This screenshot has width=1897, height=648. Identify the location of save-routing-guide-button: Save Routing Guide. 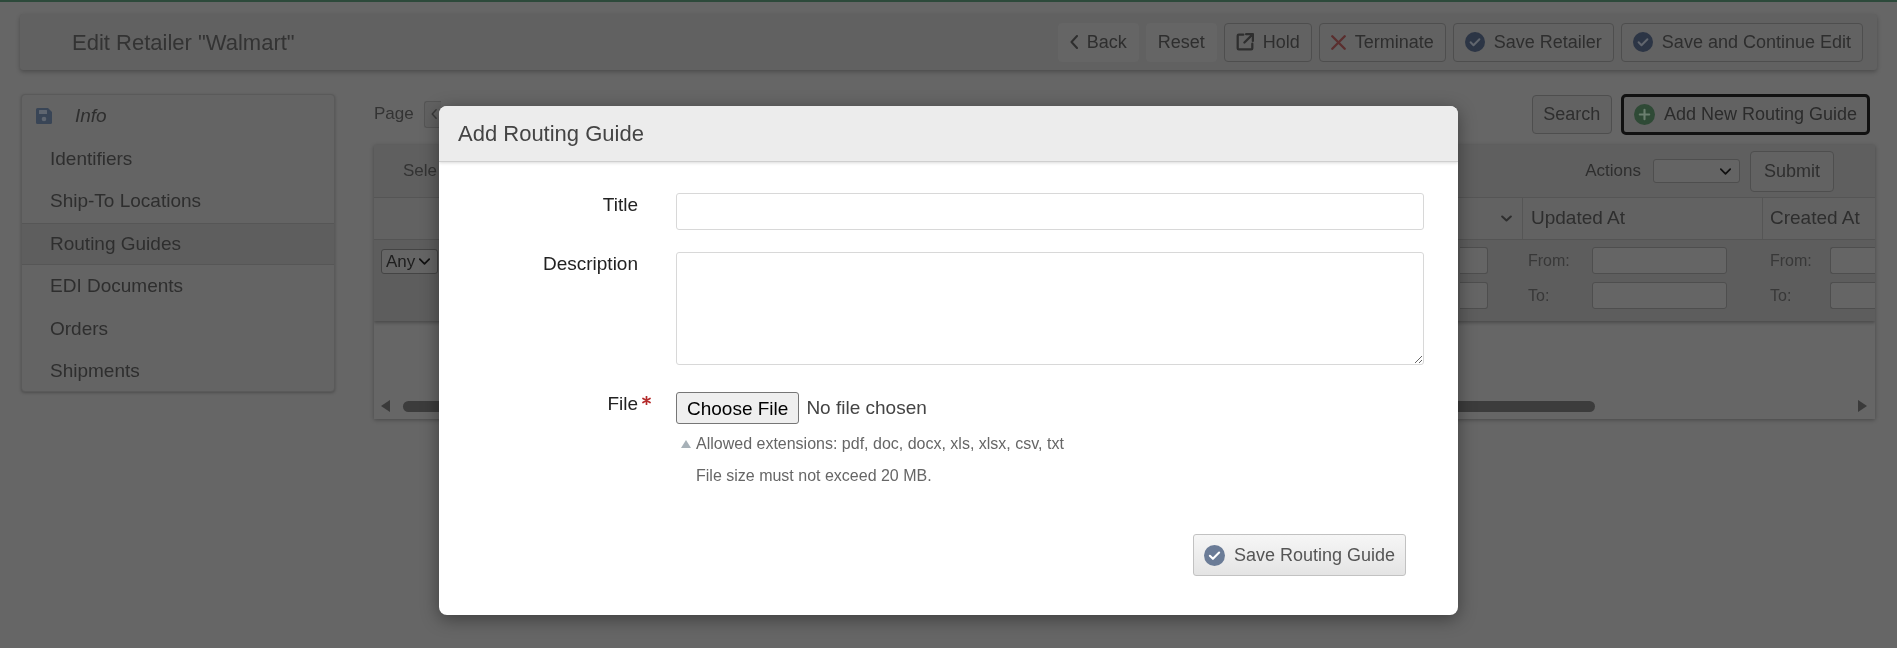
(1299, 555).